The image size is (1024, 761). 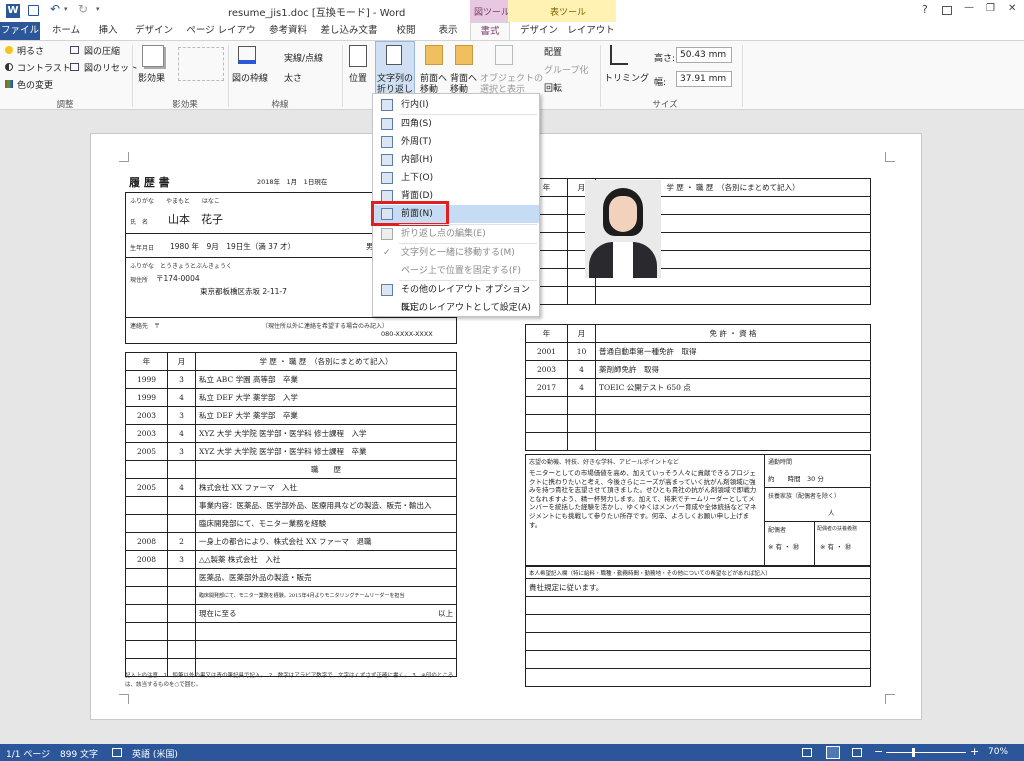 I want to click on tab-insert: 挿入, so click(x=108, y=31).